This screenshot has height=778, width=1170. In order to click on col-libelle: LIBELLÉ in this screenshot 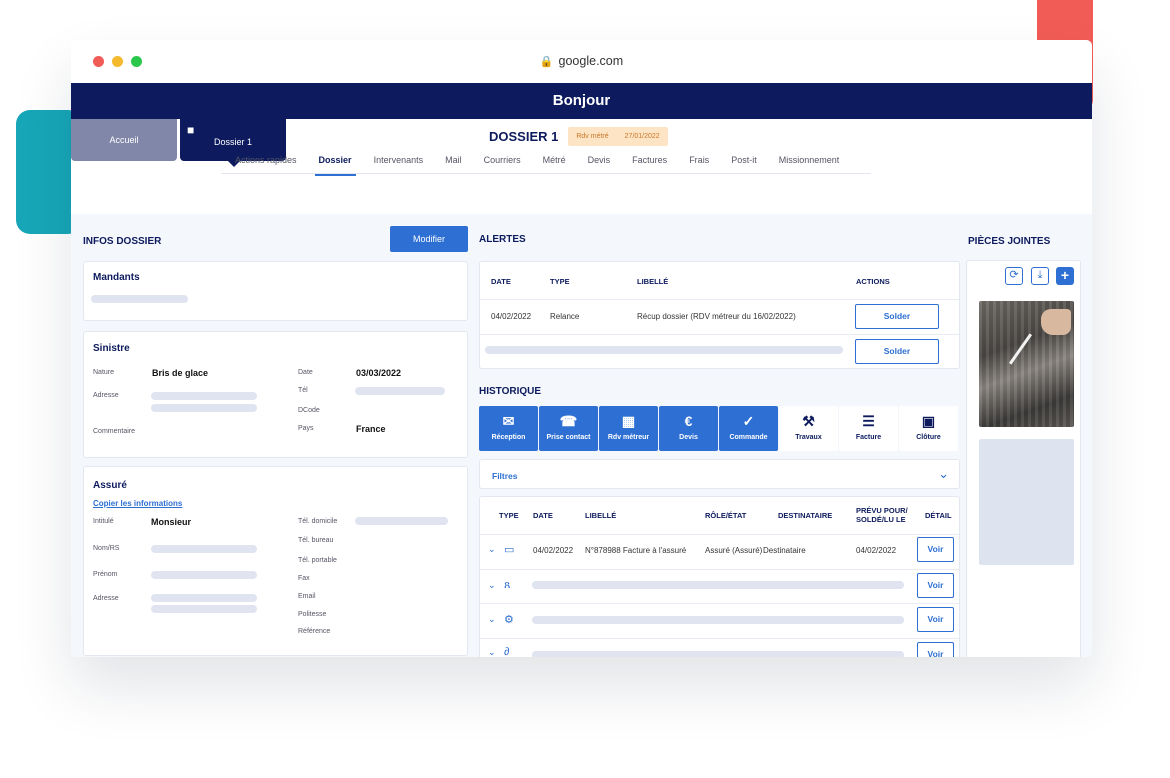, I will do `click(601, 515)`.